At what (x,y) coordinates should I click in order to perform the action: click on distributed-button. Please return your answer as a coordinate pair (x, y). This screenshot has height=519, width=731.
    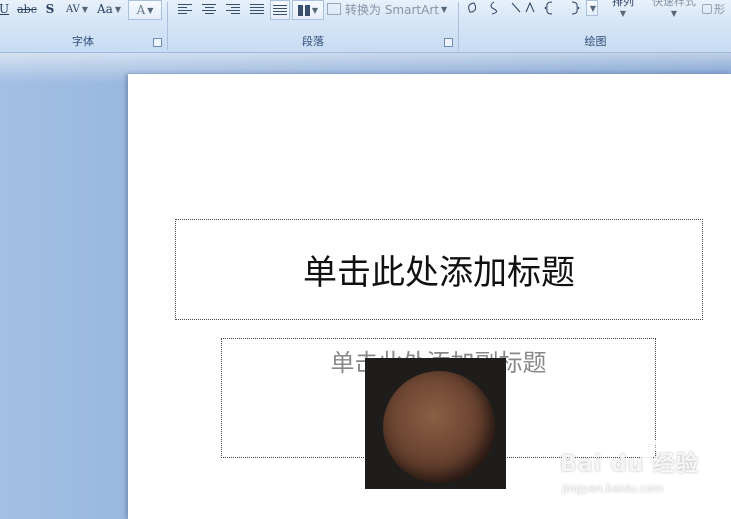
    Looking at the image, I should click on (280, 10).